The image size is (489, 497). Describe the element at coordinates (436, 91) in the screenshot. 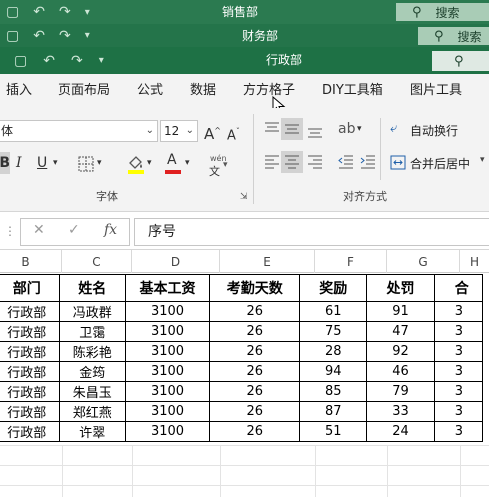

I see `tab-picture-tools: 图片工具` at that location.